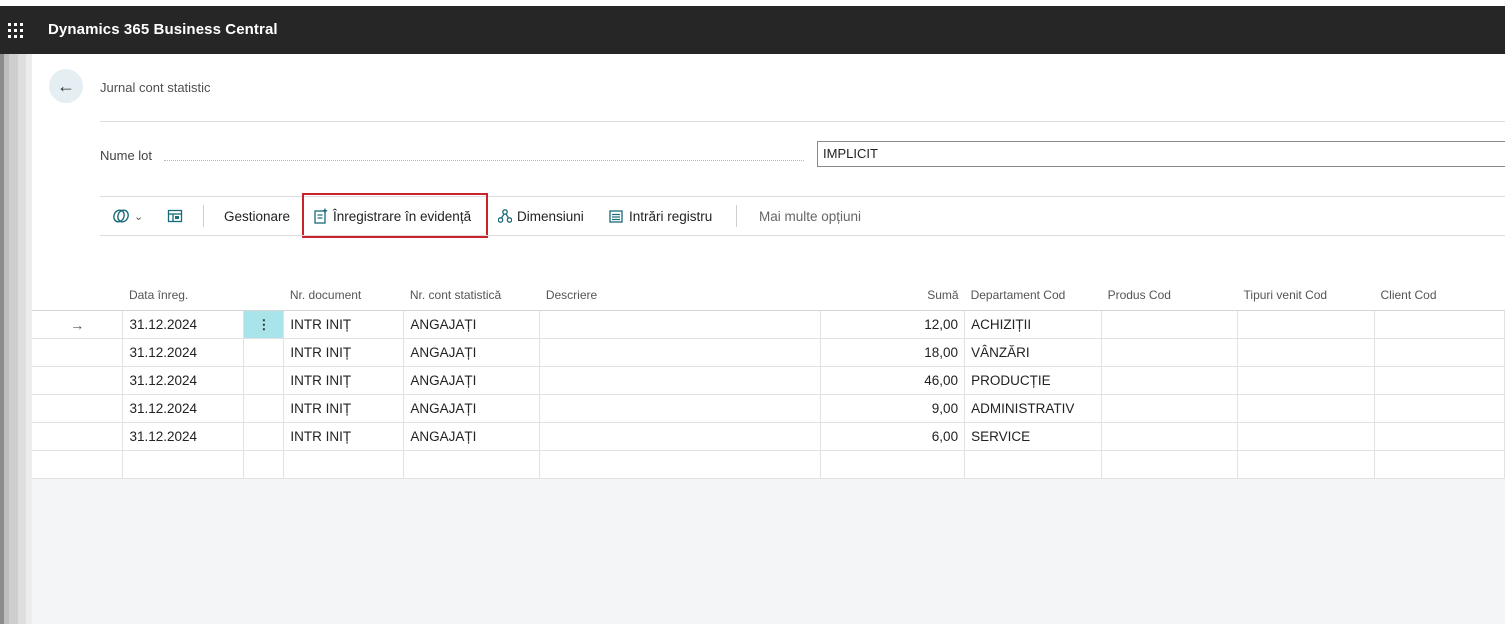 The image size is (1505, 624). What do you see at coordinates (1033, 324) in the screenshot?
I see `cell-department-code: ACHIZIȚII` at bounding box center [1033, 324].